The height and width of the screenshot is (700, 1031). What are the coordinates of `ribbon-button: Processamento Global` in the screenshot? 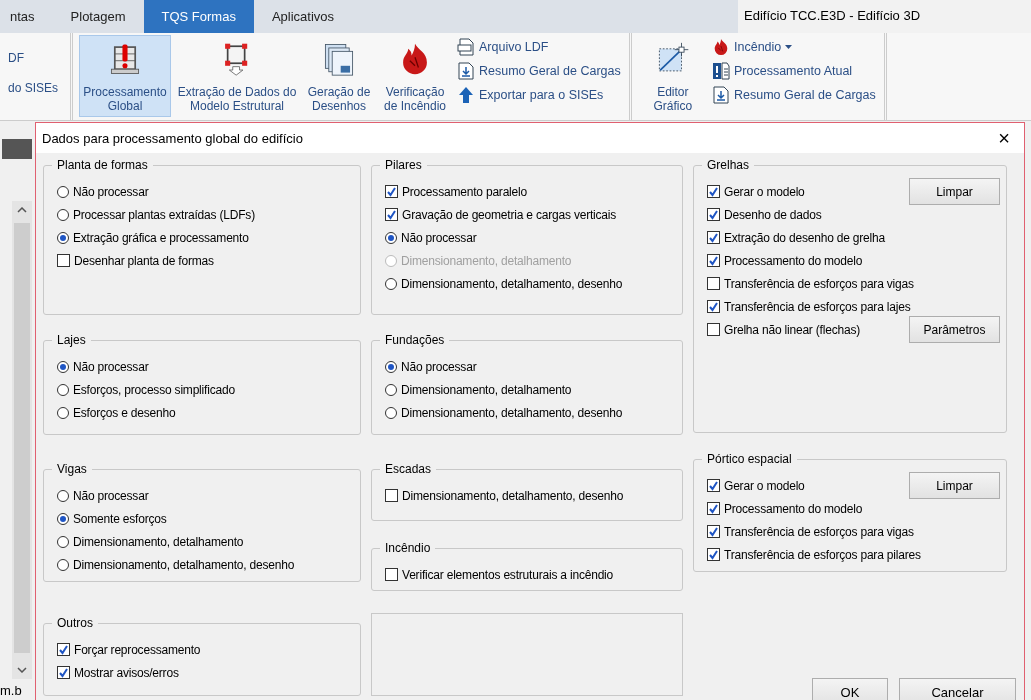 It's located at (125, 76).